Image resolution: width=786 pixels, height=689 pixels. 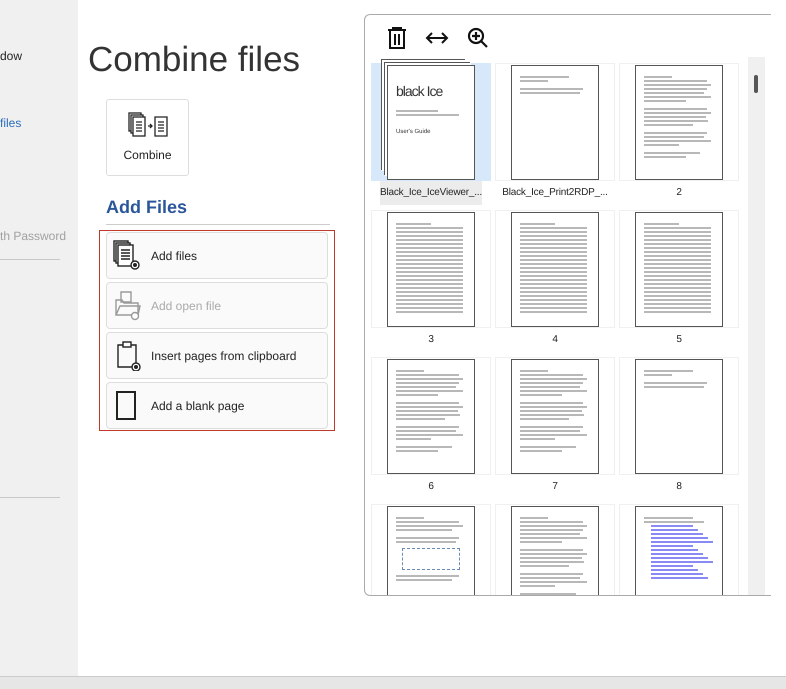 I want to click on add-action-button: Insert pages from clipboard, so click(x=217, y=355).